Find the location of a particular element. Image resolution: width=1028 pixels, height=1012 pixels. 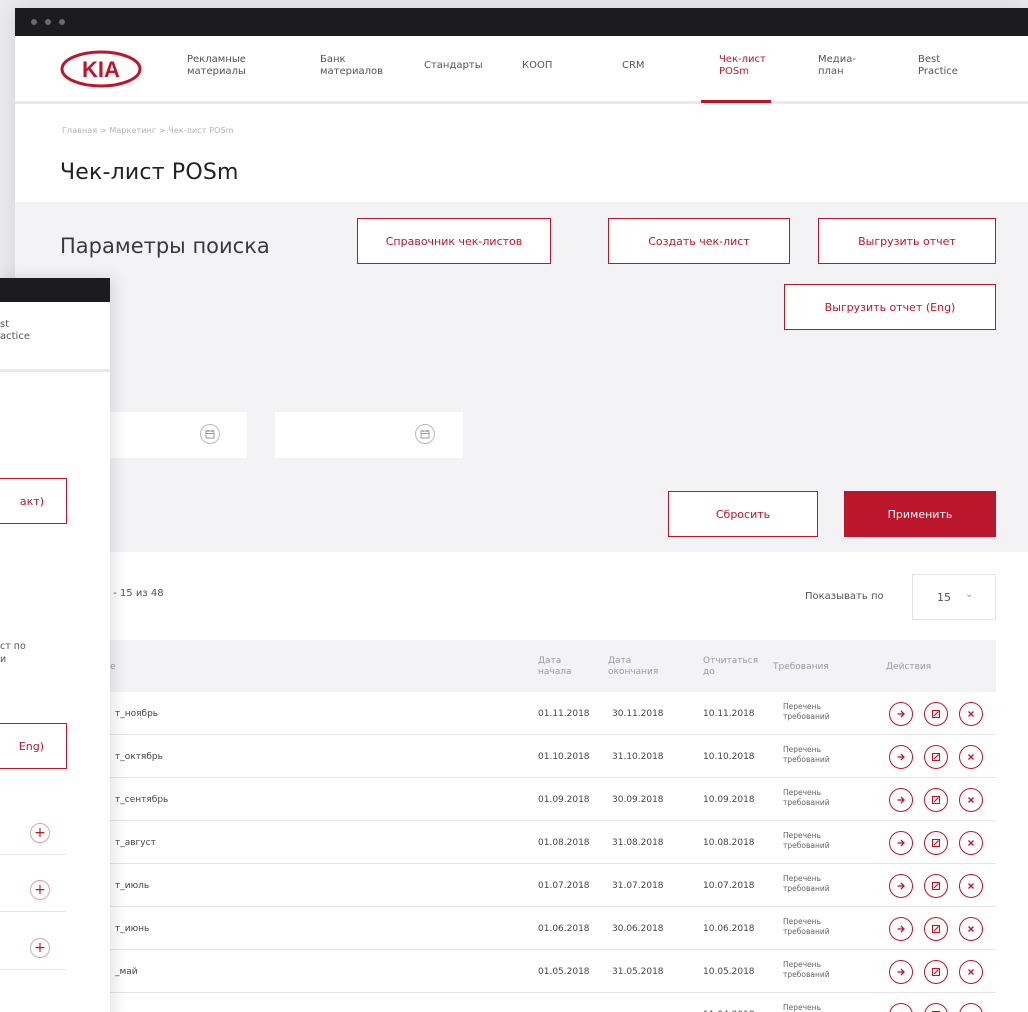

checklist-directory-button: Справочник чек-листов is located at coordinates (454, 241).